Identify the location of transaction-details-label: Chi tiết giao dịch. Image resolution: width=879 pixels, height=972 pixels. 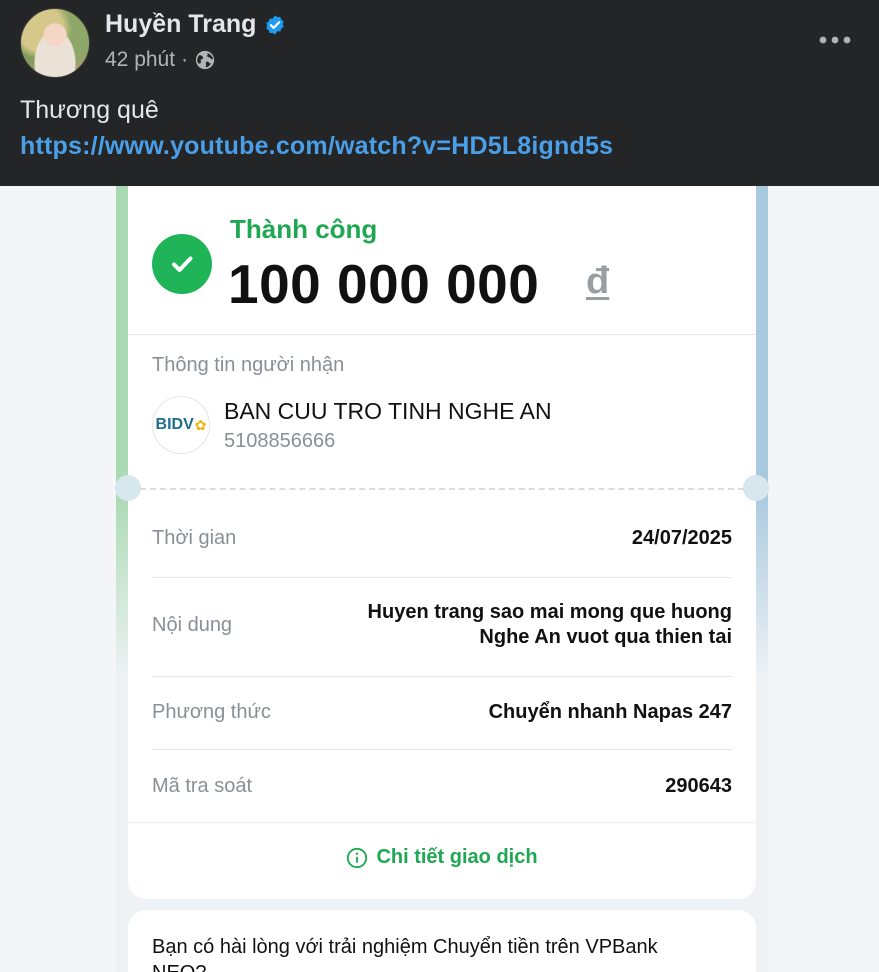
(456, 857).